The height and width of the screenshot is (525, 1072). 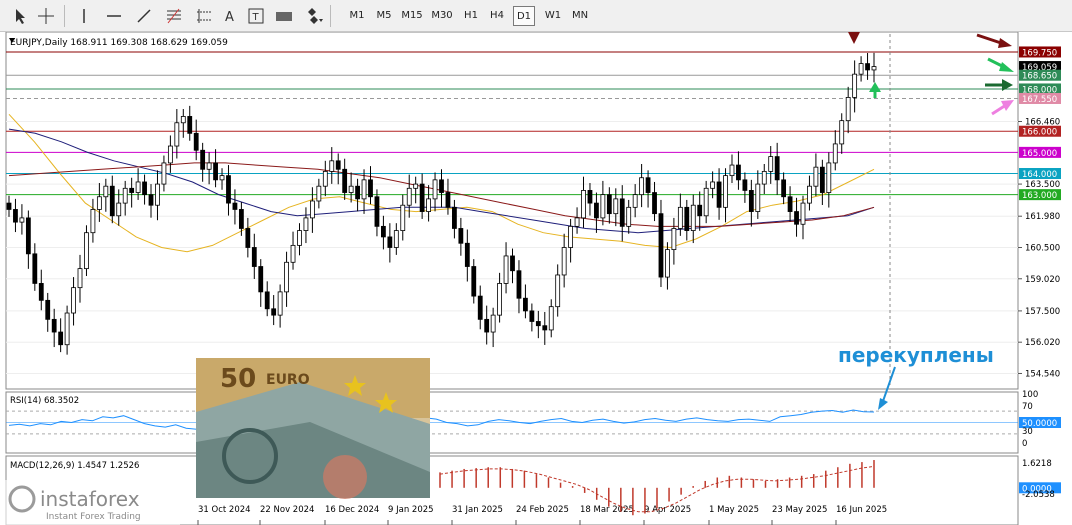 What do you see at coordinates (144, 16) in the screenshot?
I see `trendline-icon` at bounding box center [144, 16].